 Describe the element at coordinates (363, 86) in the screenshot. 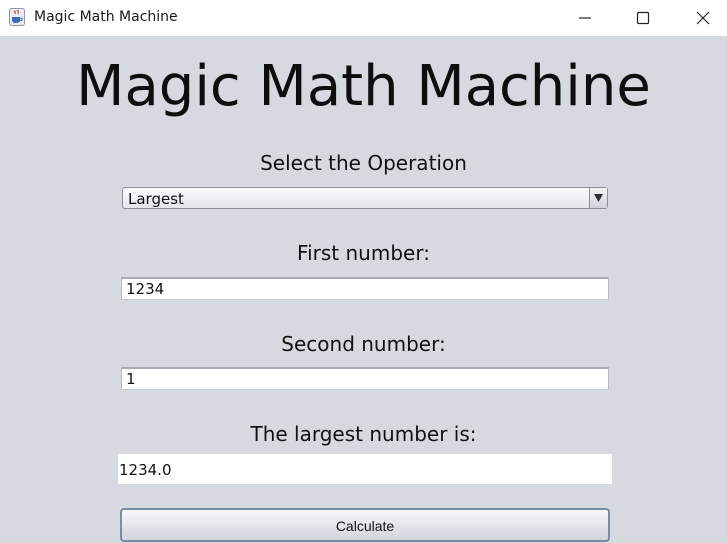

I see `page-title: Magic Math Machine` at that location.